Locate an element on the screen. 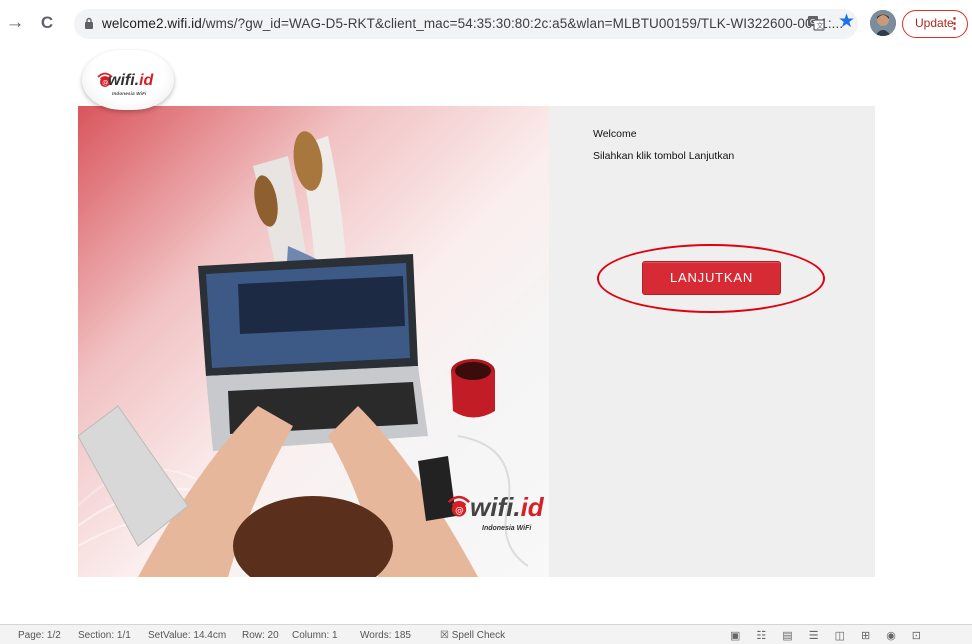  translate-icon: G 文 is located at coordinates (816, 23).